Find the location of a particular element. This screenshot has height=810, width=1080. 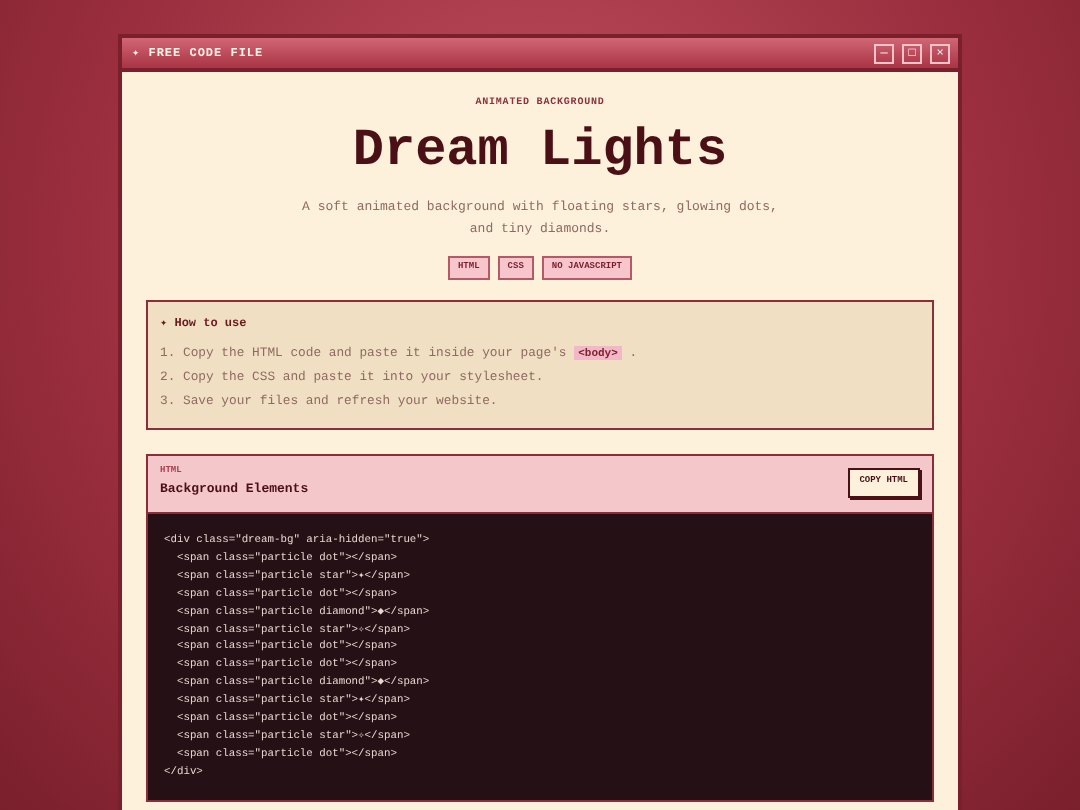

page-title: Dream Lights is located at coordinates (540, 149).